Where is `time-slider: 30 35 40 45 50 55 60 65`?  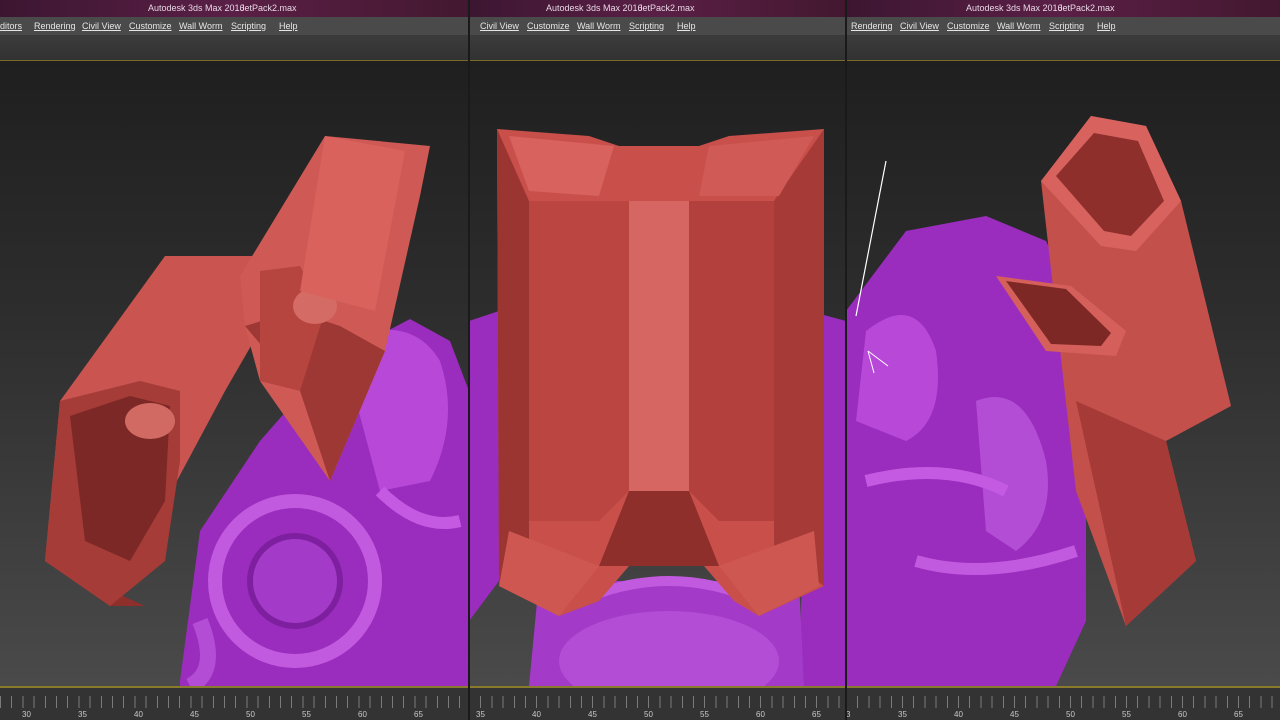
time-slider: 30 35 40 45 50 55 60 65 is located at coordinates (234, 703).